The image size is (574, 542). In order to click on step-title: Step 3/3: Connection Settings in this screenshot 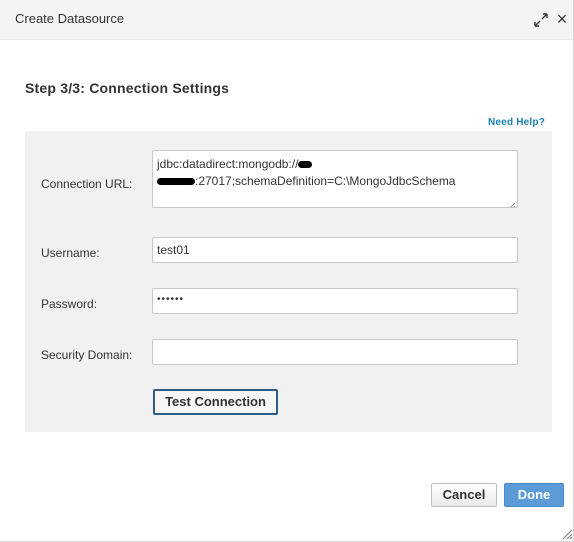, I will do `click(127, 88)`.